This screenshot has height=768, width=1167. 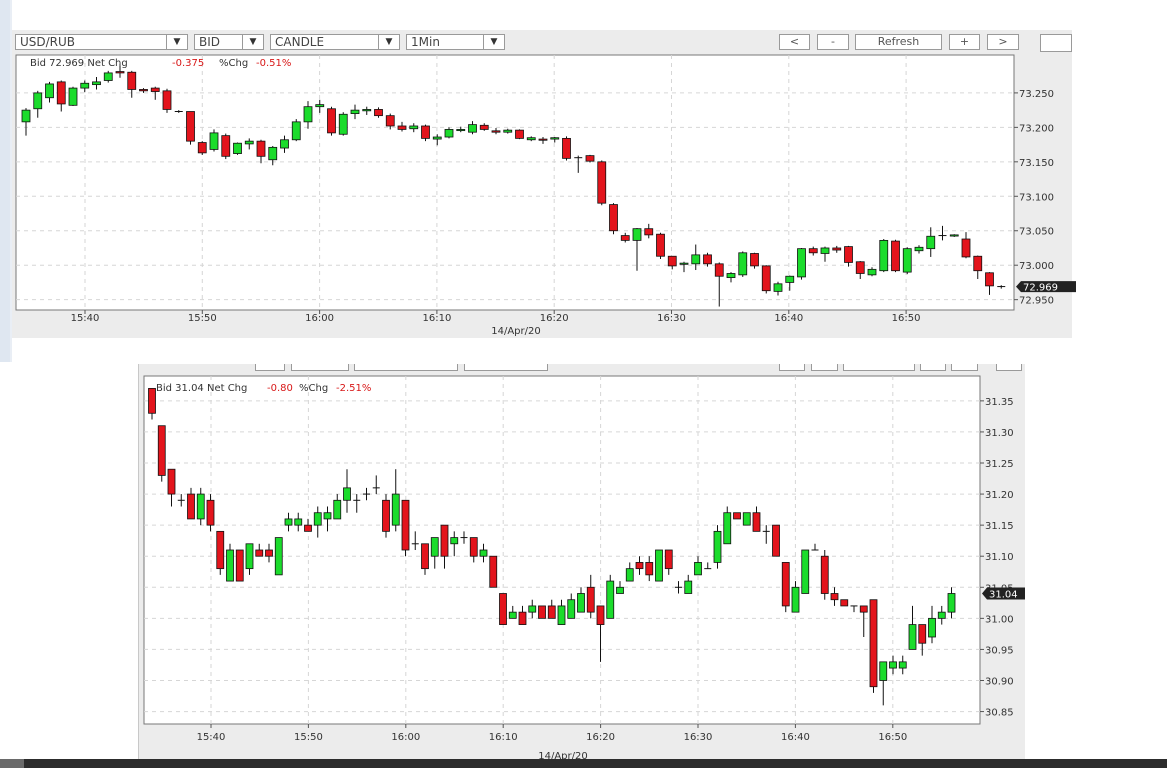 I want to click on y-tick-label: 31.20, so click(x=999, y=495).